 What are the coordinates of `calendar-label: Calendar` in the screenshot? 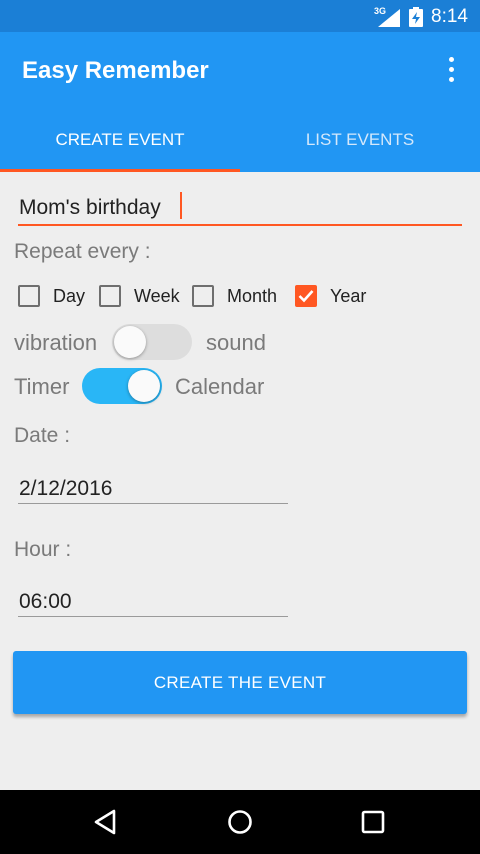 It's located at (220, 386).